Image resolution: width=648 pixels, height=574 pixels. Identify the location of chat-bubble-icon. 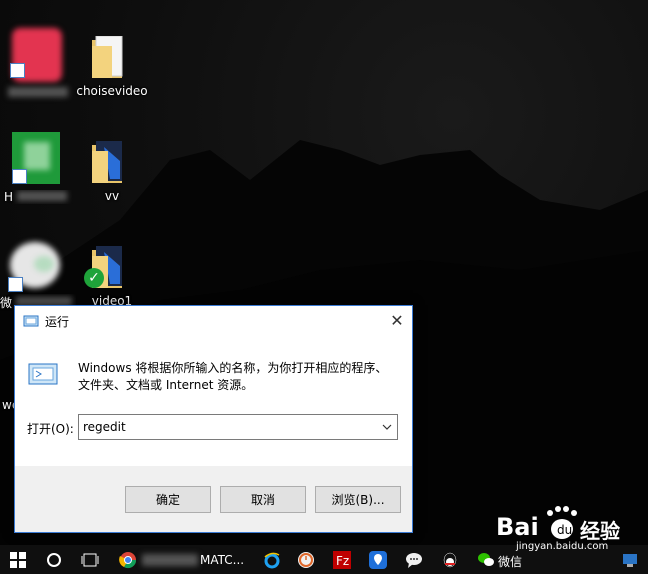
(414, 560).